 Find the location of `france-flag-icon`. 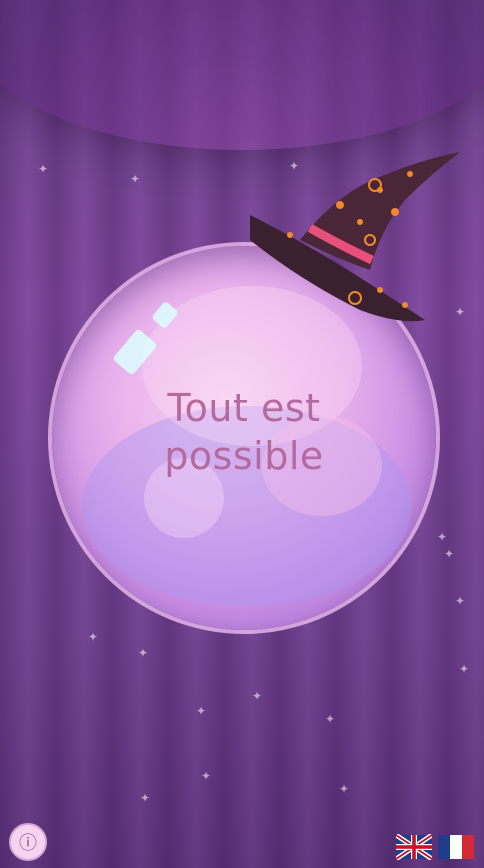

france-flag-icon is located at coordinates (456, 847).